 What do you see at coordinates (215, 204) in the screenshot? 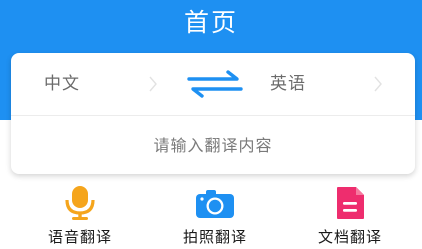
I see `camera-icon` at bounding box center [215, 204].